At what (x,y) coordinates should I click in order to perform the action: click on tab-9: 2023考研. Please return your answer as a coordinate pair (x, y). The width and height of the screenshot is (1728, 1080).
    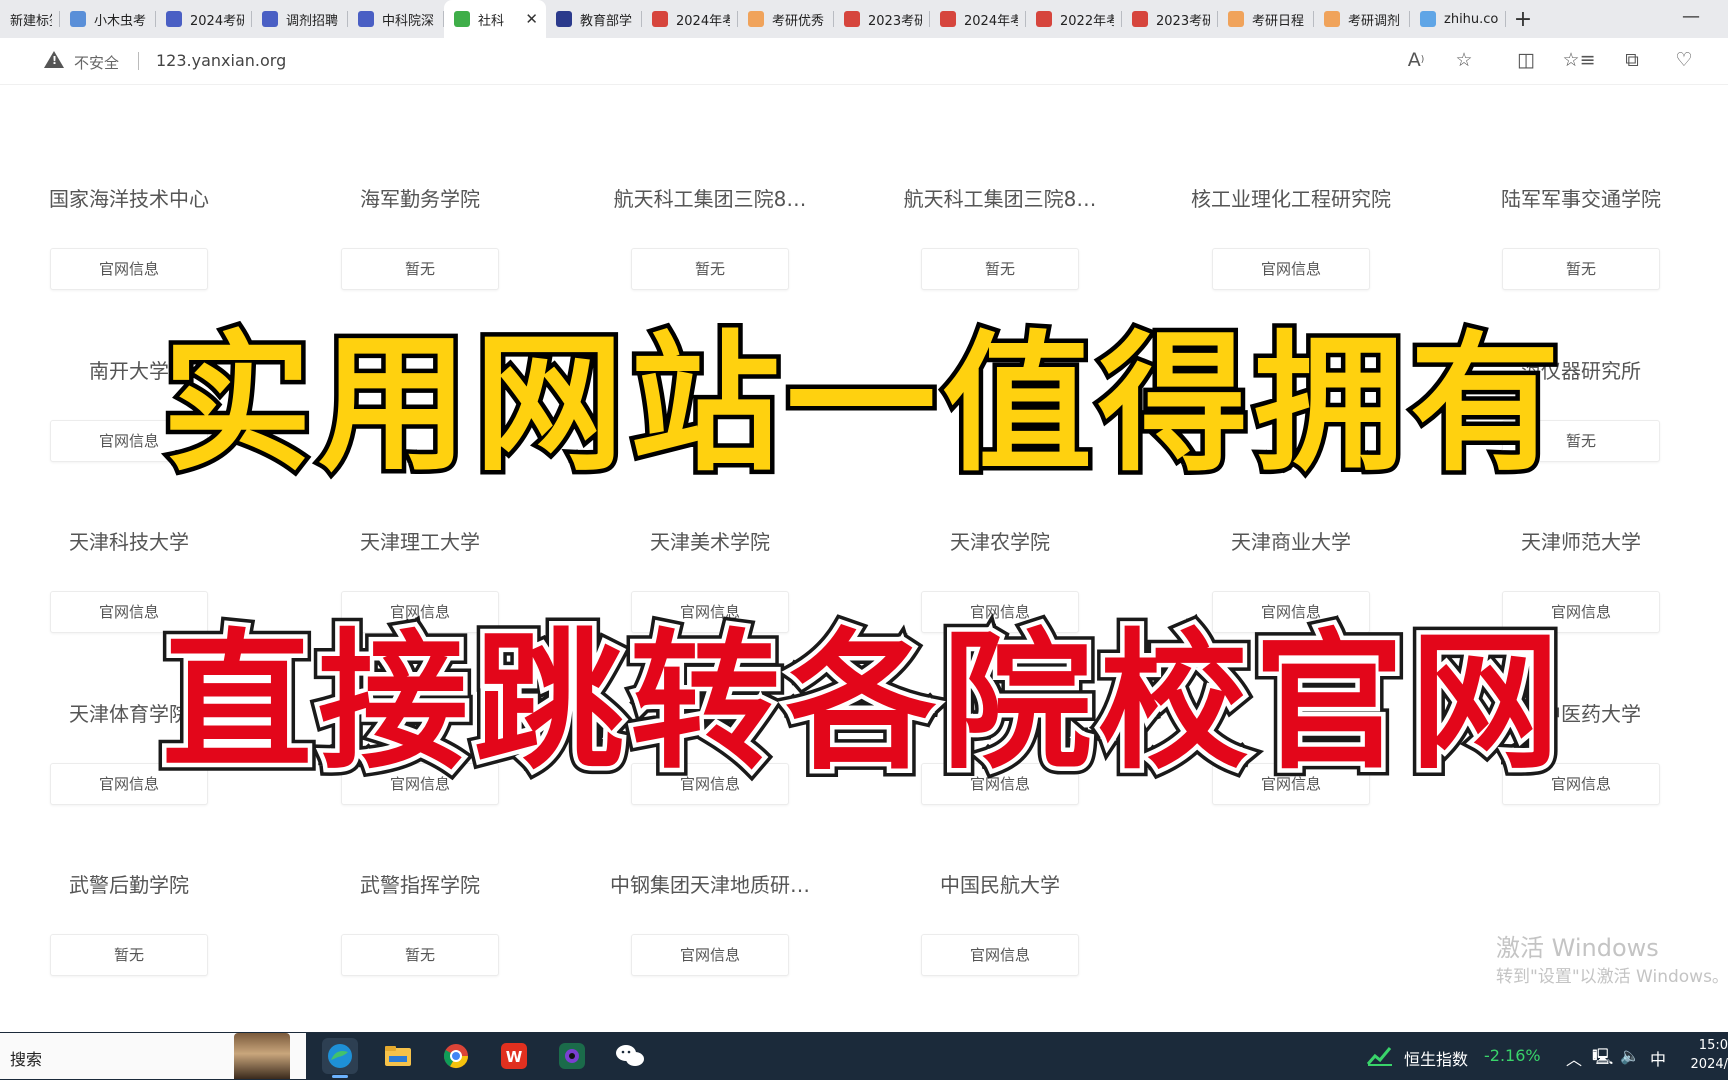
    Looking at the image, I should click on (882, 19).